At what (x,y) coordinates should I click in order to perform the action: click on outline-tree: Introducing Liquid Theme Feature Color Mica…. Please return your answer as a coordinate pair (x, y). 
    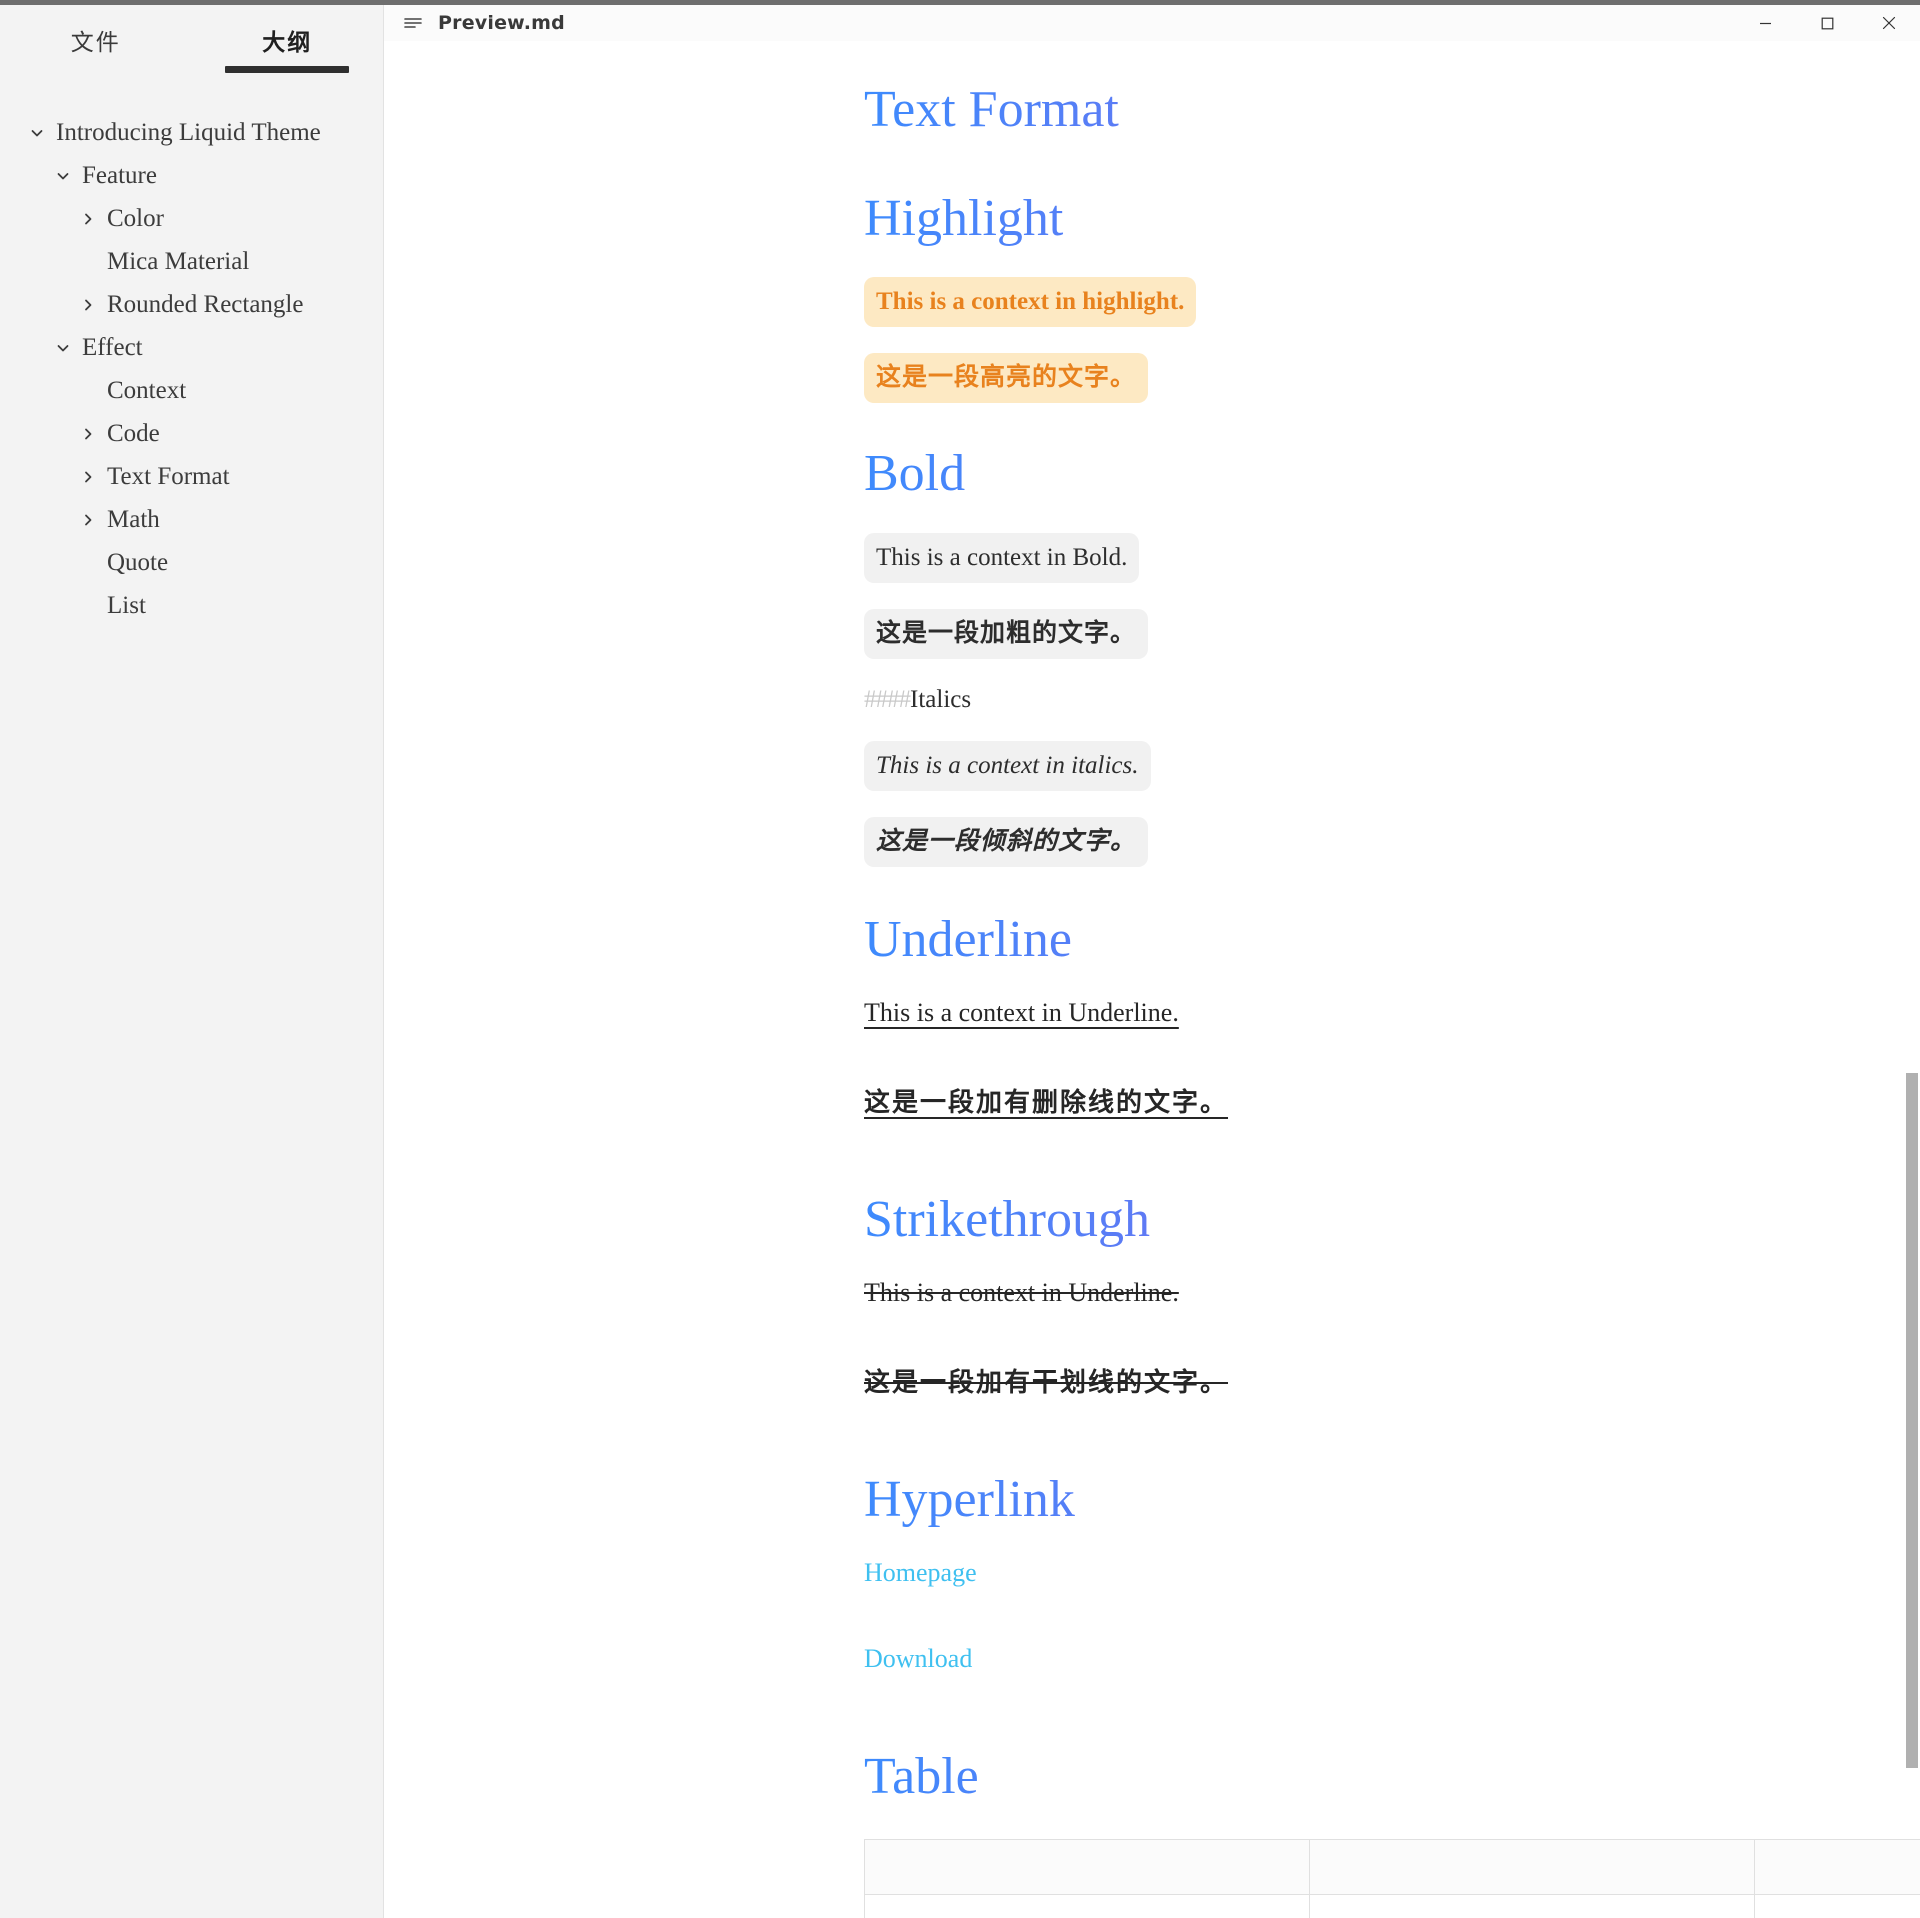
    Looking at the image, I should click on (191, 353).